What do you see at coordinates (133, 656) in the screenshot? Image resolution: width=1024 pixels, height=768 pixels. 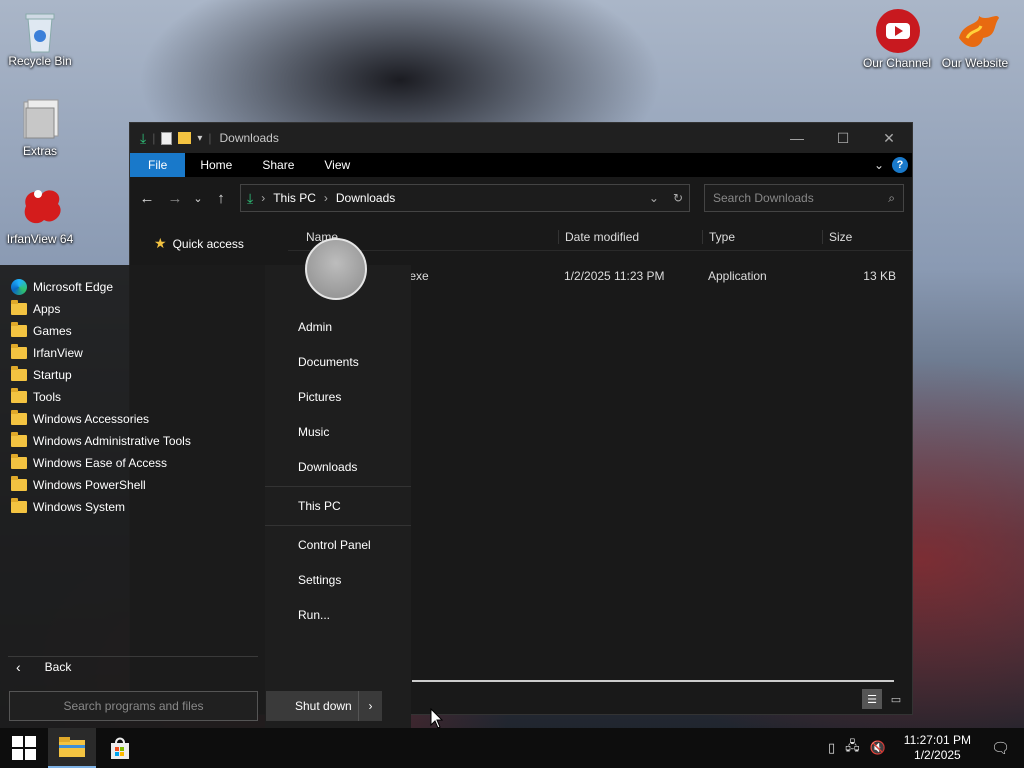 I see `divider` at bounding box center [133, 656].